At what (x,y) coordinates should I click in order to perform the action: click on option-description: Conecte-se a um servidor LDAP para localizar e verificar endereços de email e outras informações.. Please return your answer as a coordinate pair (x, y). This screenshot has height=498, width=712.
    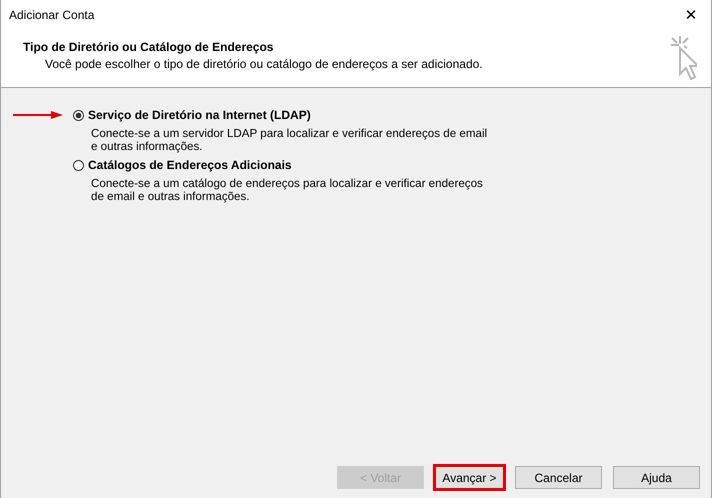
    Looking at the image, I should click on (289, 140).